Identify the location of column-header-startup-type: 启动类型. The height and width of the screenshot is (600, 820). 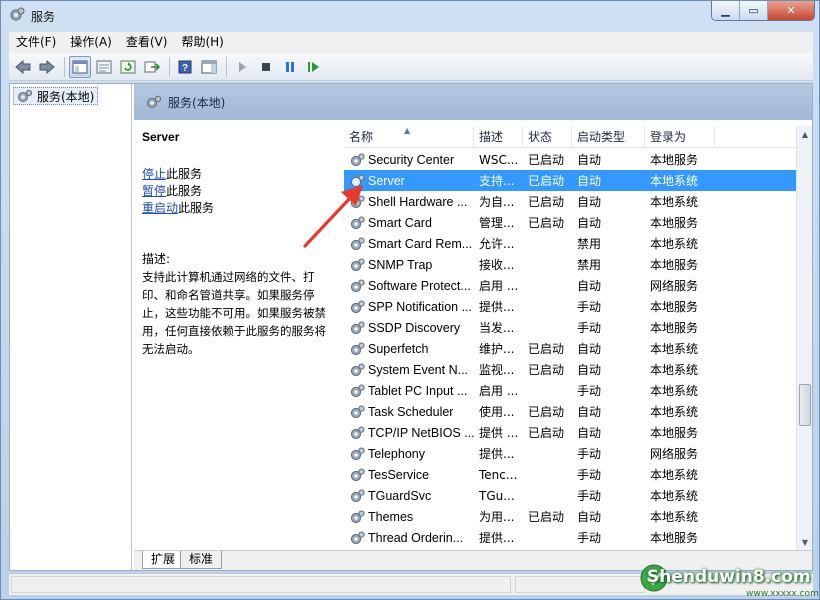
(608, 137).